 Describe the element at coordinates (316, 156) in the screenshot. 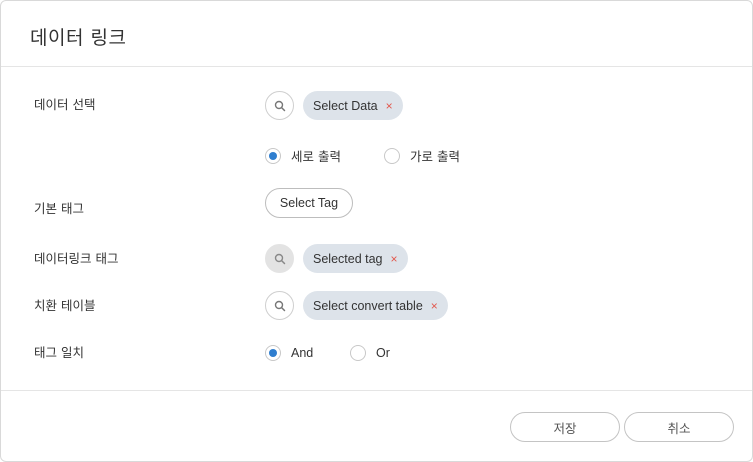

I see `radio-label: 세로 출력` at that location.